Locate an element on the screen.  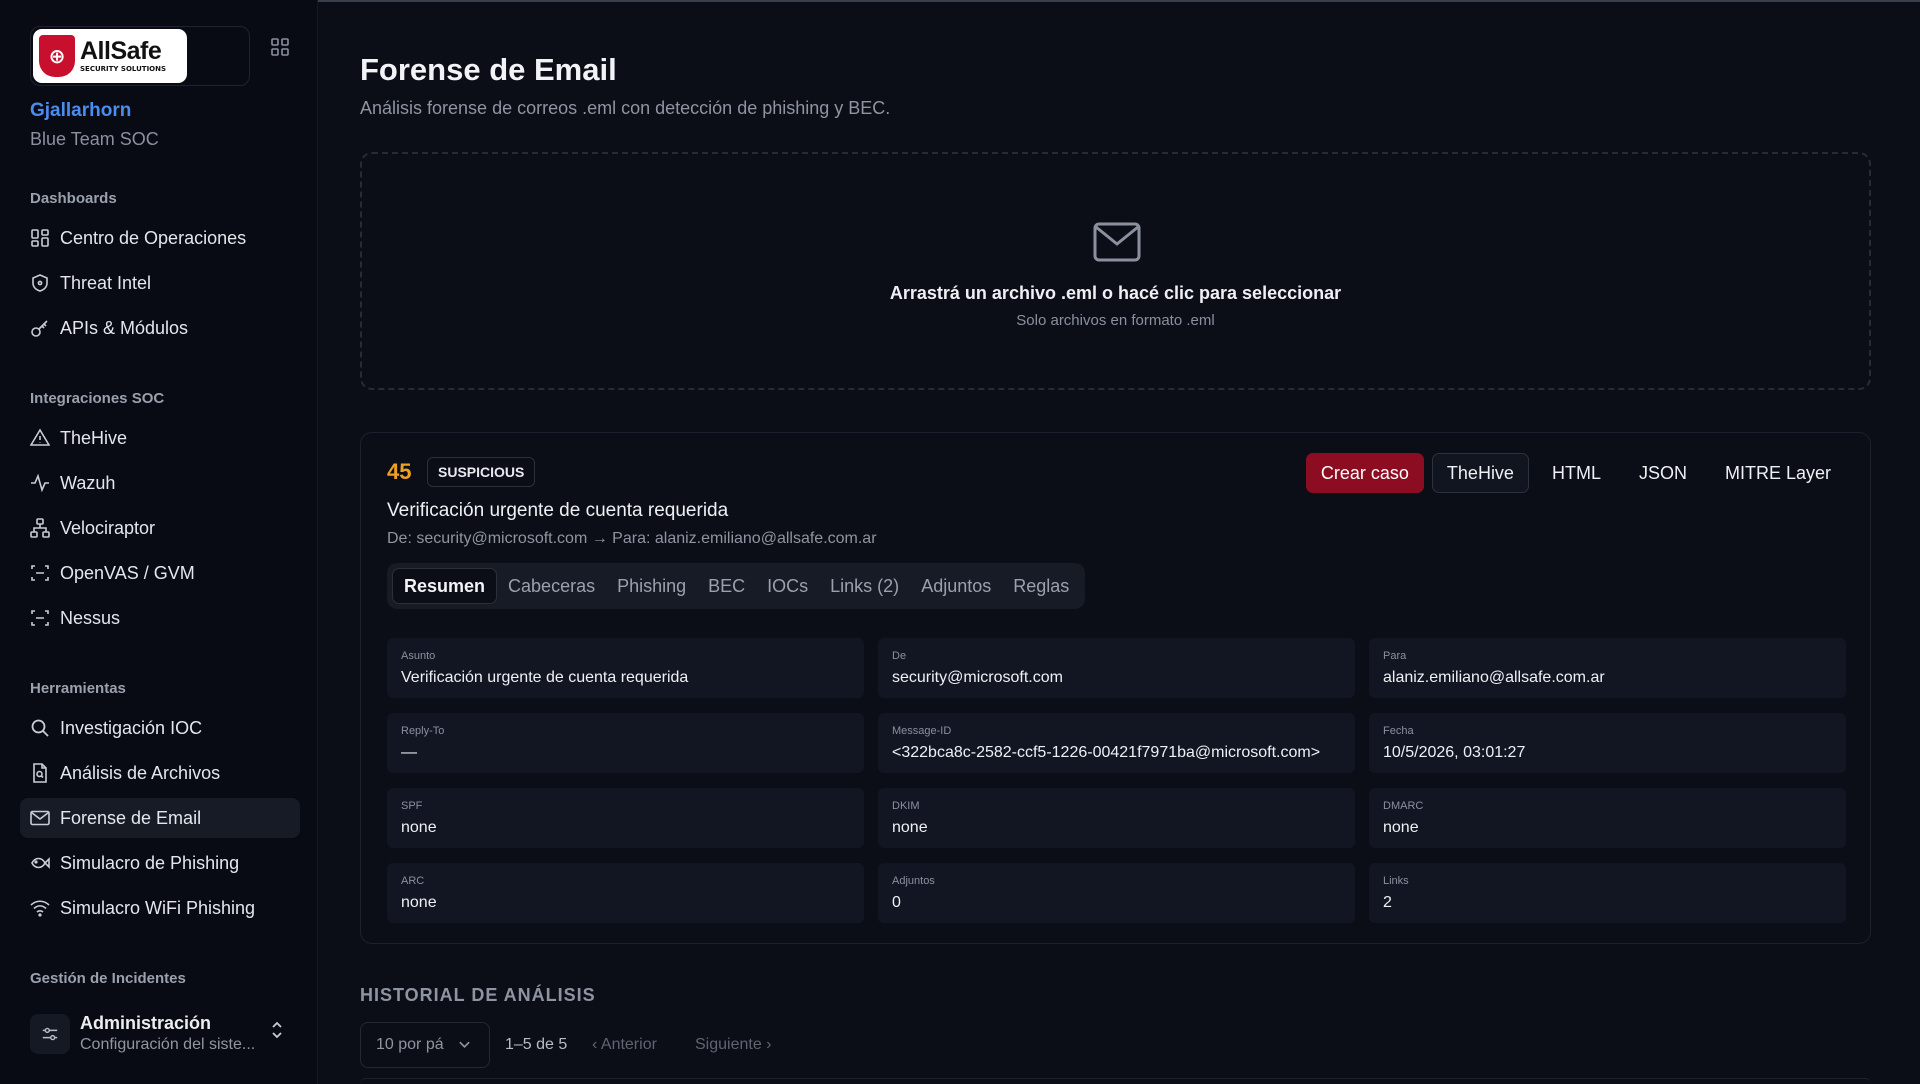
create-case-button: Crear caso is located at coordinates (1364, 473).